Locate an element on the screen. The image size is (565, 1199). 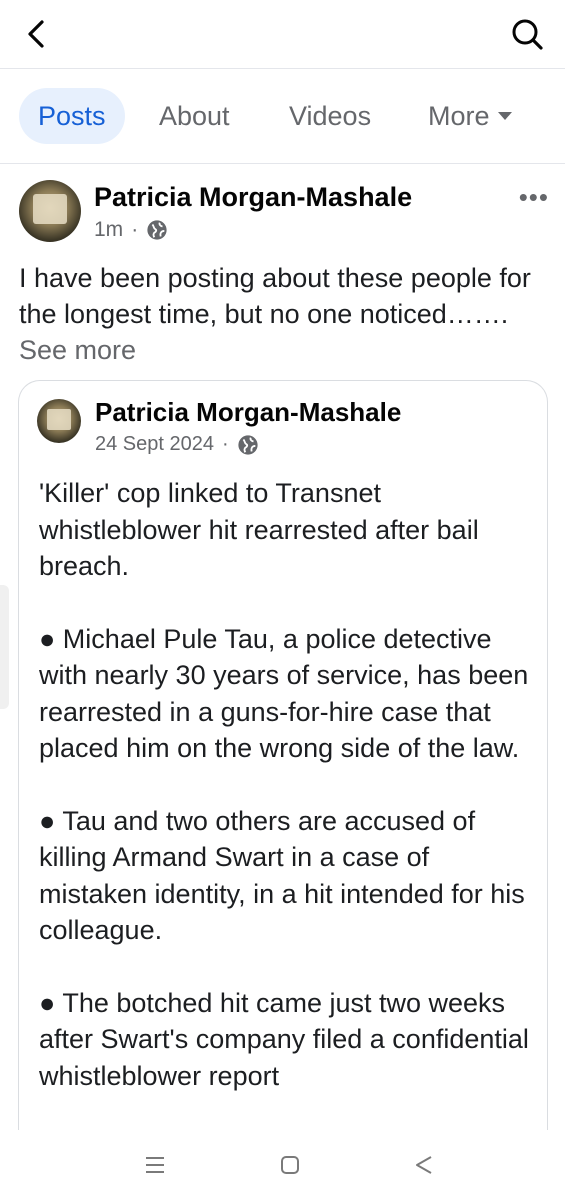
tab-more: More is located at coordinates (470, 116).